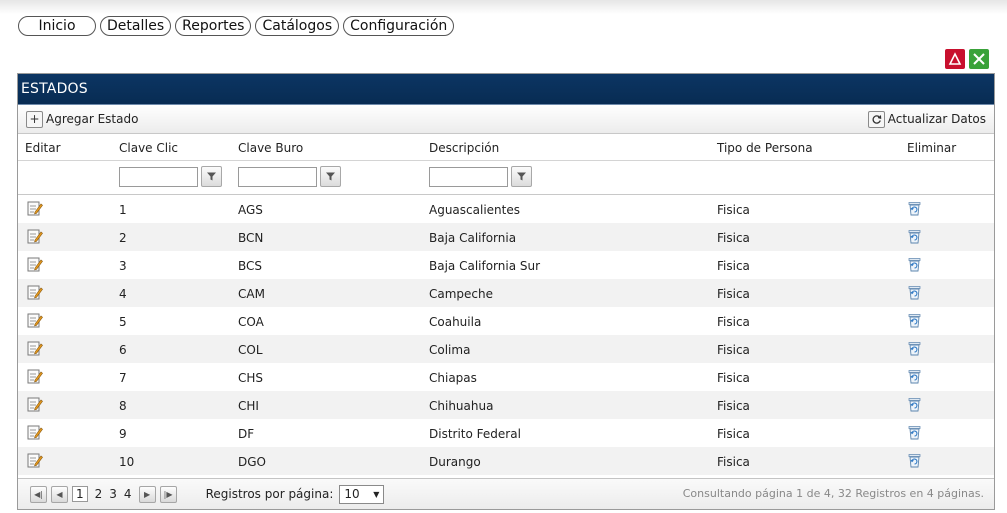 The image size is (1007, 513). Describe the element at coordinates (113, 494) in the screenshot. I see `page-number-3: 3` at that location.